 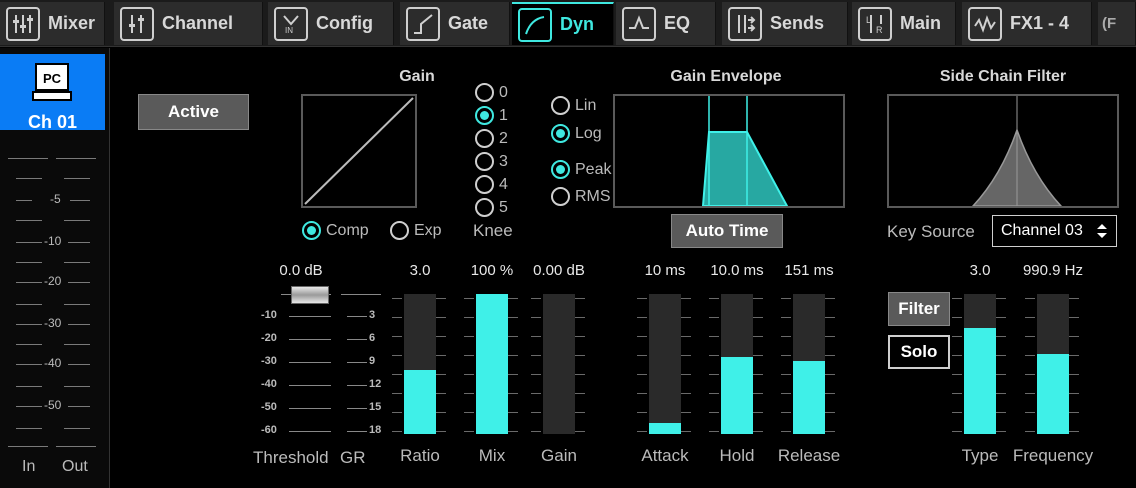 What do you see at coordinates (335, 230) in the screenshot?
I see `comp-radio: Comp` at bounding box center [335, 230].